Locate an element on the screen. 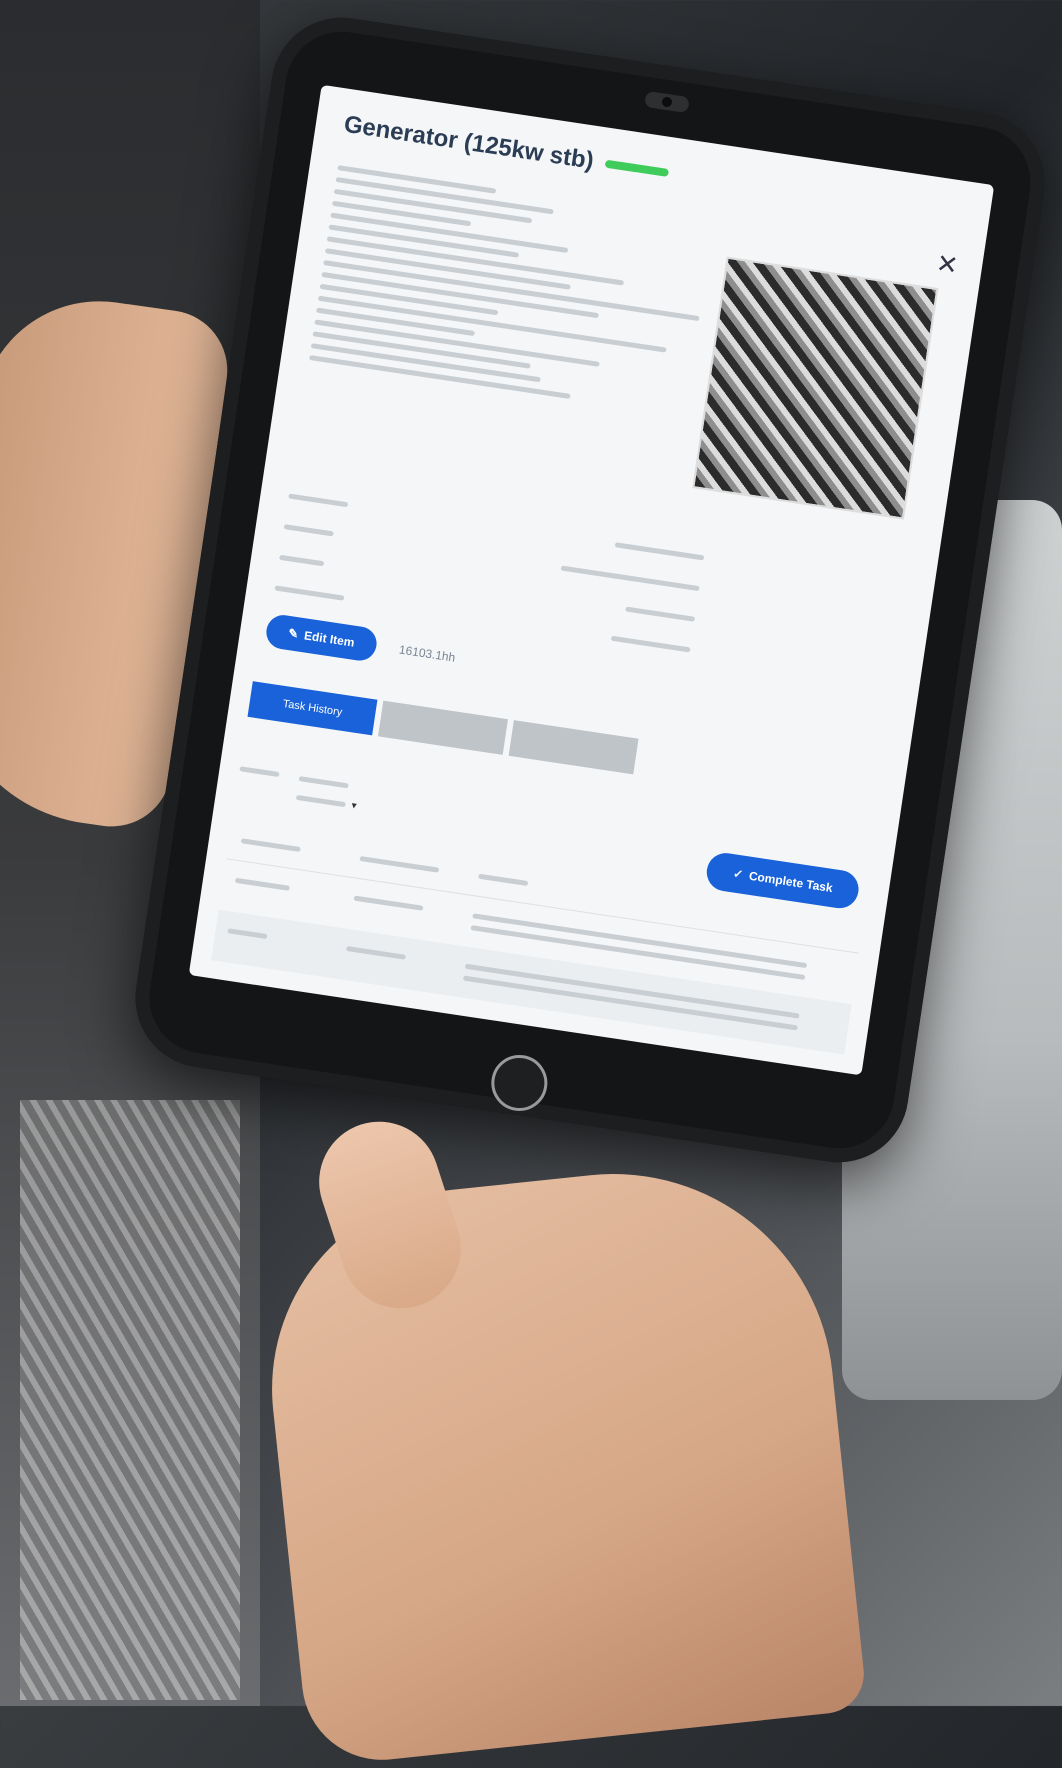 The height and width of the screenshot is (1768, 1062). status-badge is located at coordinates (637, 168).